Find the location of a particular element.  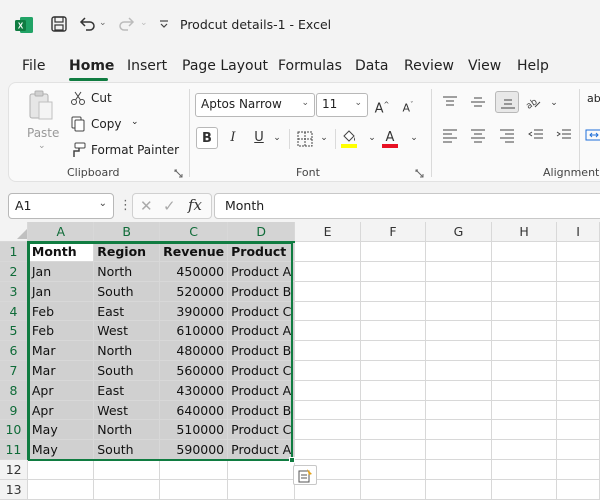

cell: Apr is located at coordinates (61, 390).